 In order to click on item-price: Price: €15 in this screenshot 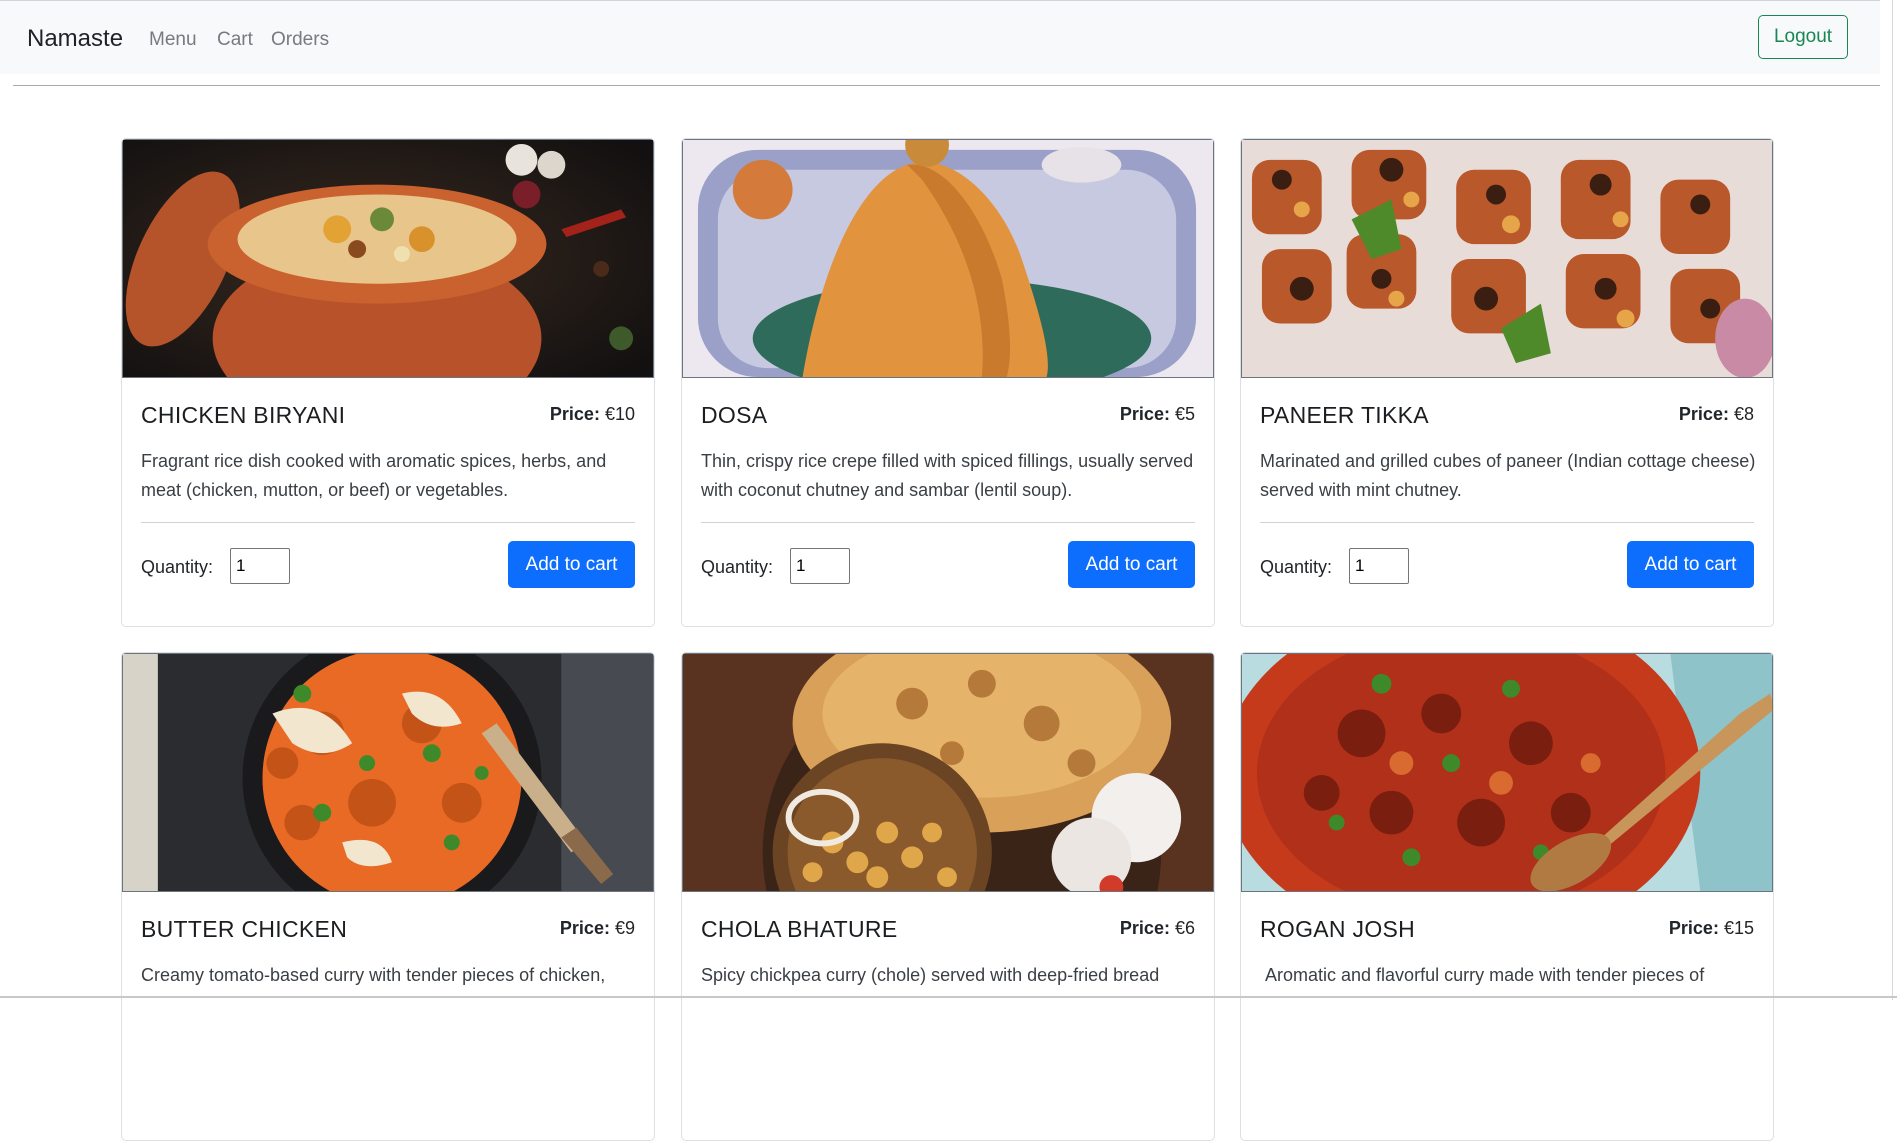, I will do `click(1711, 928)`.